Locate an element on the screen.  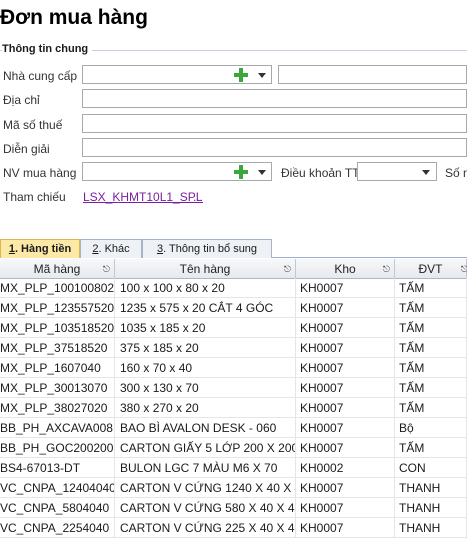
cell-unit: CON is located at coordinates (431, 468).